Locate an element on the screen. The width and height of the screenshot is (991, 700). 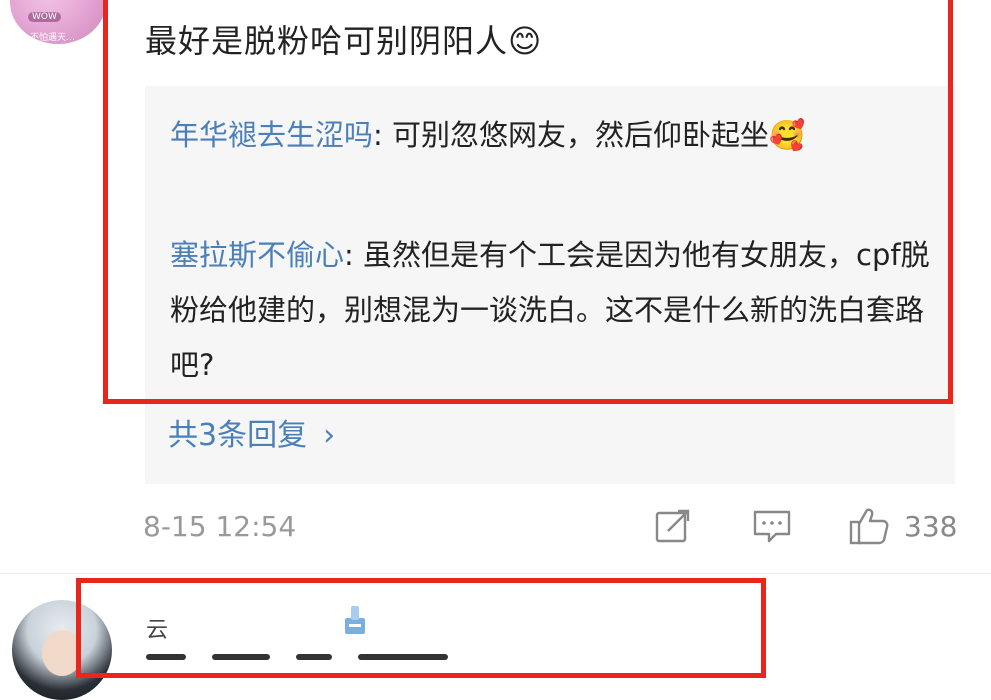
verified-badge-icon is located at coordinates (355, 620).